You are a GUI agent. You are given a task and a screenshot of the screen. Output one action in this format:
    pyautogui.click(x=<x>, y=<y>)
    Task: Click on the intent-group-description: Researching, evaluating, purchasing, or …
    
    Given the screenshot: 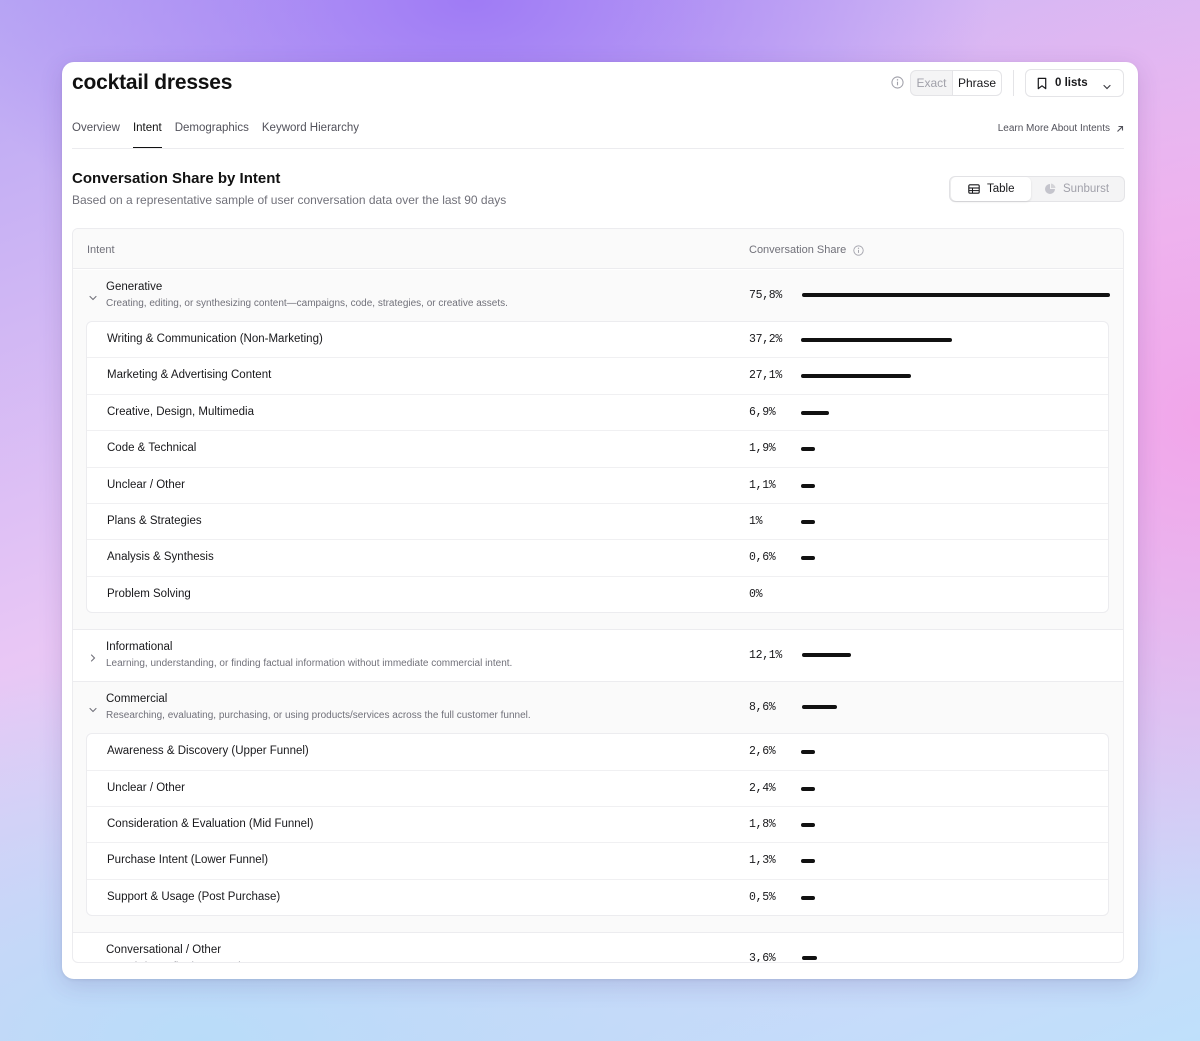 What is the action you would take?
    pyautogui.click(x=318, y=716)
    